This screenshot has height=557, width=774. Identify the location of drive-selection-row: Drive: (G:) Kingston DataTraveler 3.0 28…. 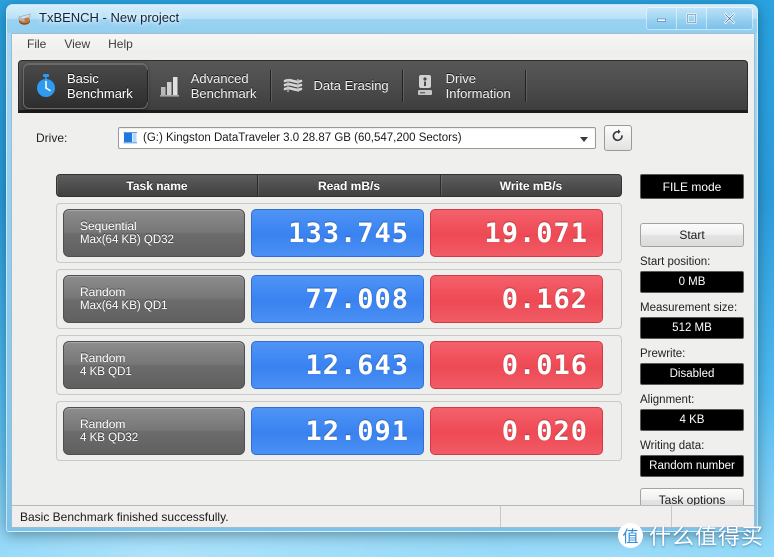
(395, 138).